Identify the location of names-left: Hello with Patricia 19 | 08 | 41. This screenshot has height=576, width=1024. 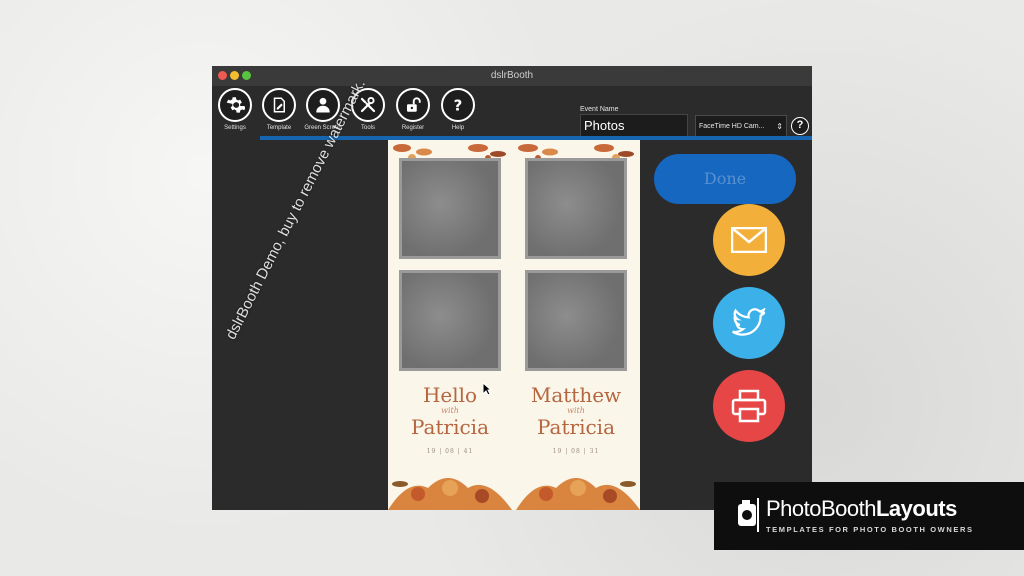
(450, 419).